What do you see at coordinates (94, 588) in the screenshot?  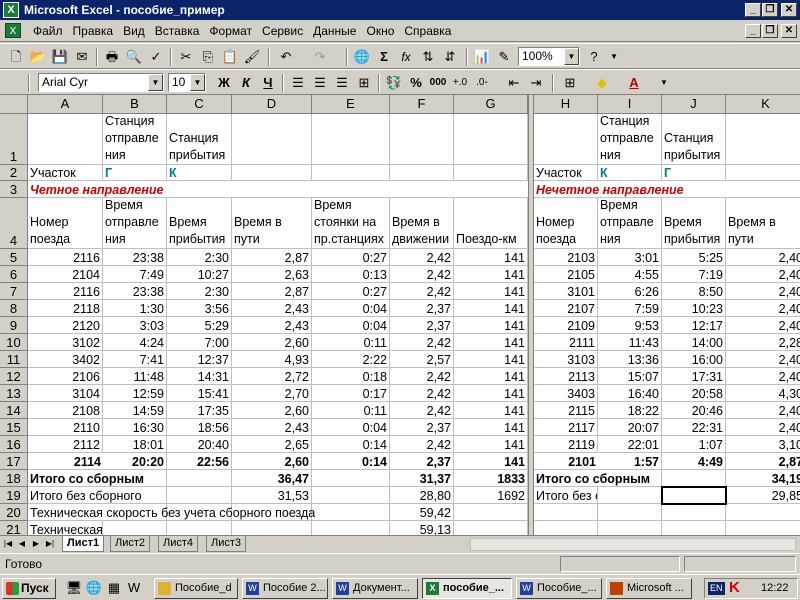 I see `browser-icon: 🌐` at bounding box center [94, 588].